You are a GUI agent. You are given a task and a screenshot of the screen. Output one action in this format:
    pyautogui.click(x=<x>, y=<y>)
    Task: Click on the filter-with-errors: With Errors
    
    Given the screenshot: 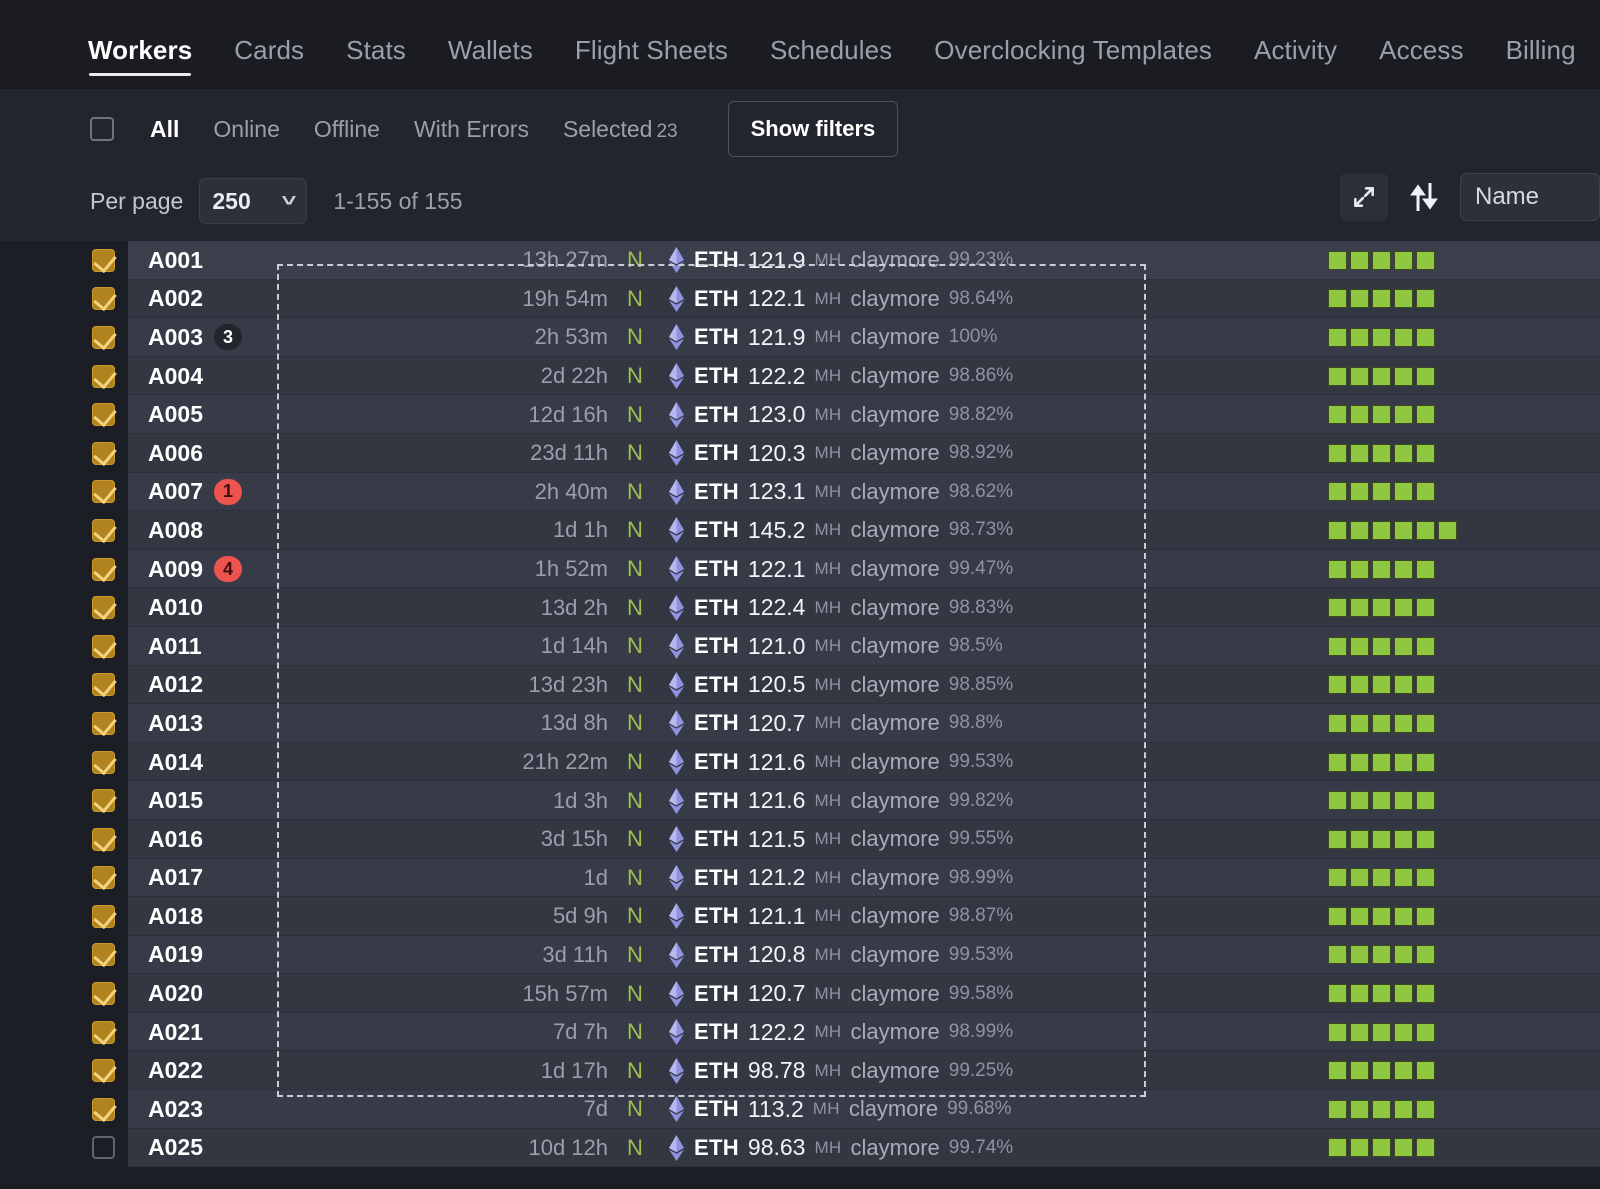 What is the action you would take?
    pyautogui.click(x=471, y=129)
    